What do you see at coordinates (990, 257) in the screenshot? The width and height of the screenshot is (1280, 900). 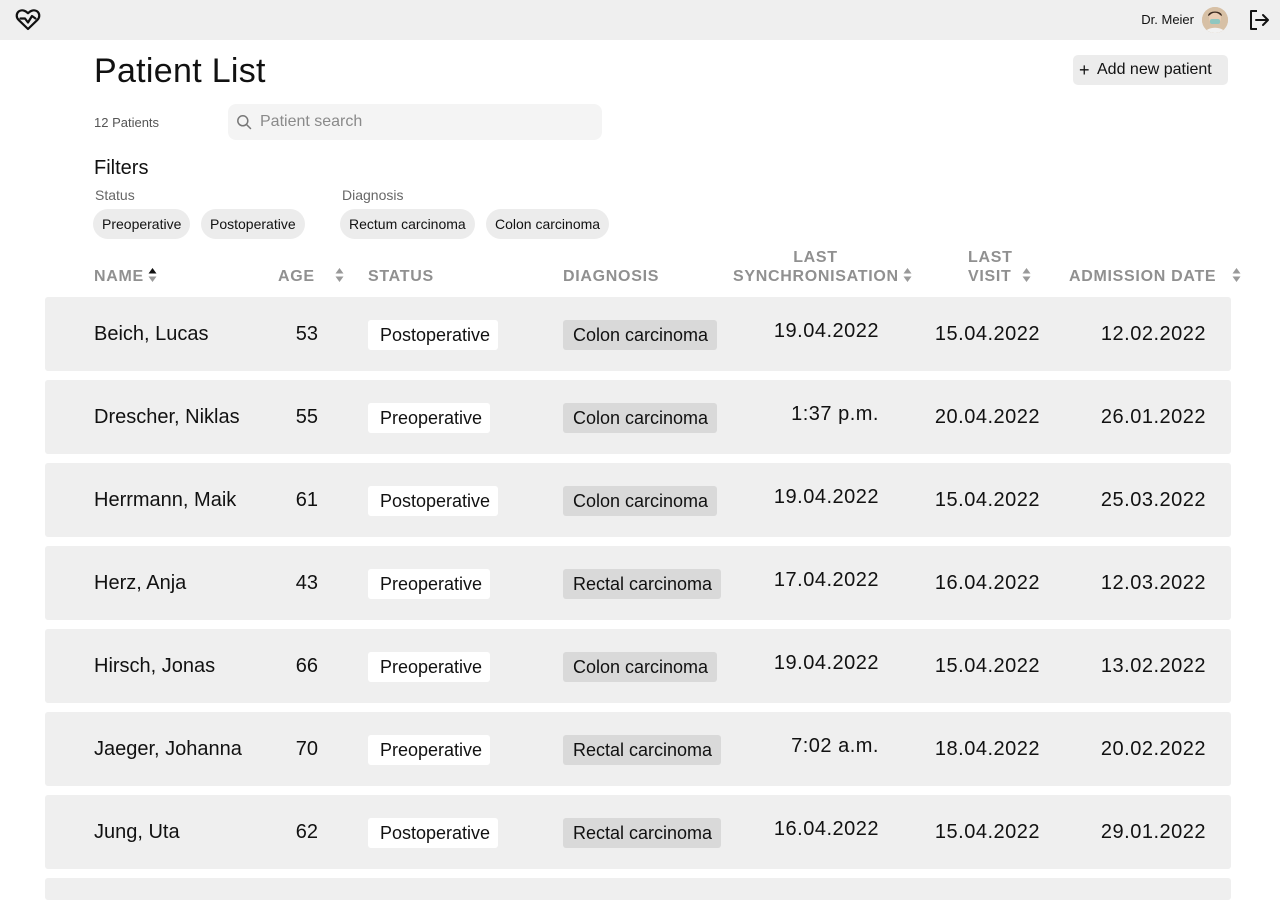 I see `column-header-last-visit-line1: LAST` at bounding box center [990, 257].